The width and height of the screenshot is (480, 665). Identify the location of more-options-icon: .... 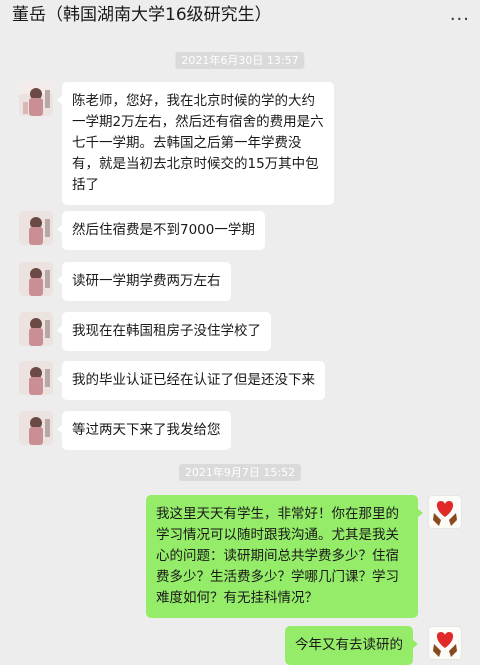
(460, 15).